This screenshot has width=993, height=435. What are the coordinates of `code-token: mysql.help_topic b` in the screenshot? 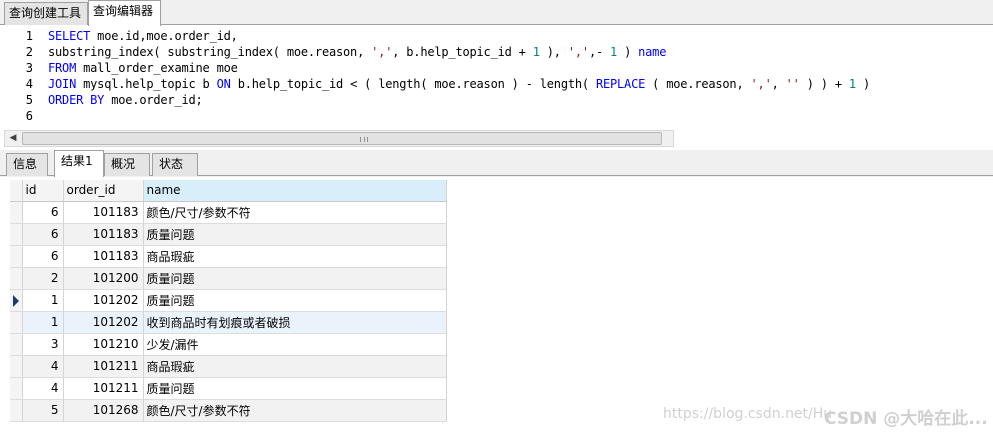 It's located at (146, 84).